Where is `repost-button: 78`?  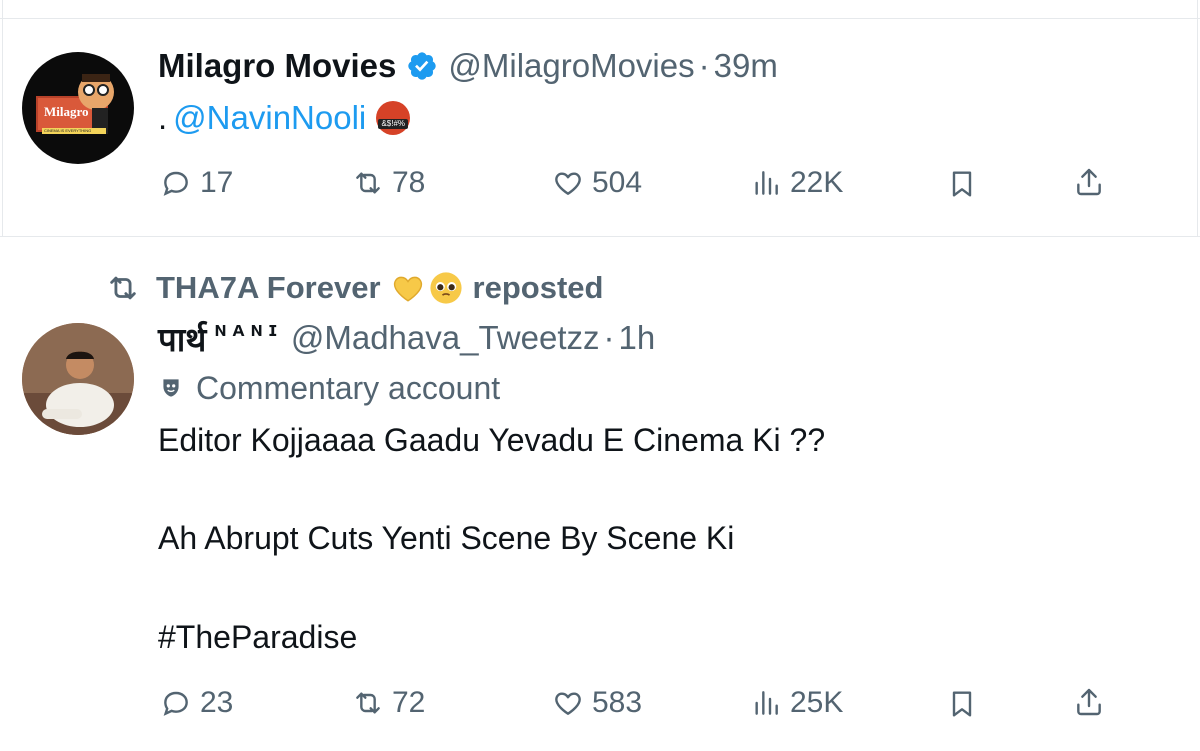
repost-button: 78 is located at coordinates (388, 183).